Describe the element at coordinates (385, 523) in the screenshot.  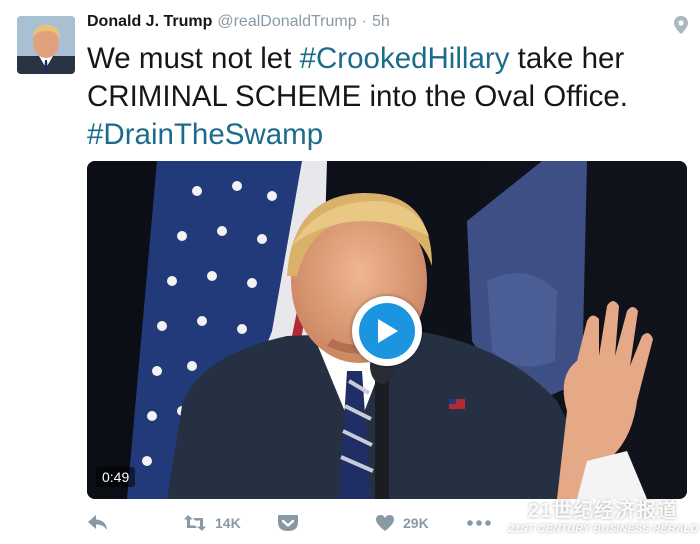
I see `heart-icon` at that location.